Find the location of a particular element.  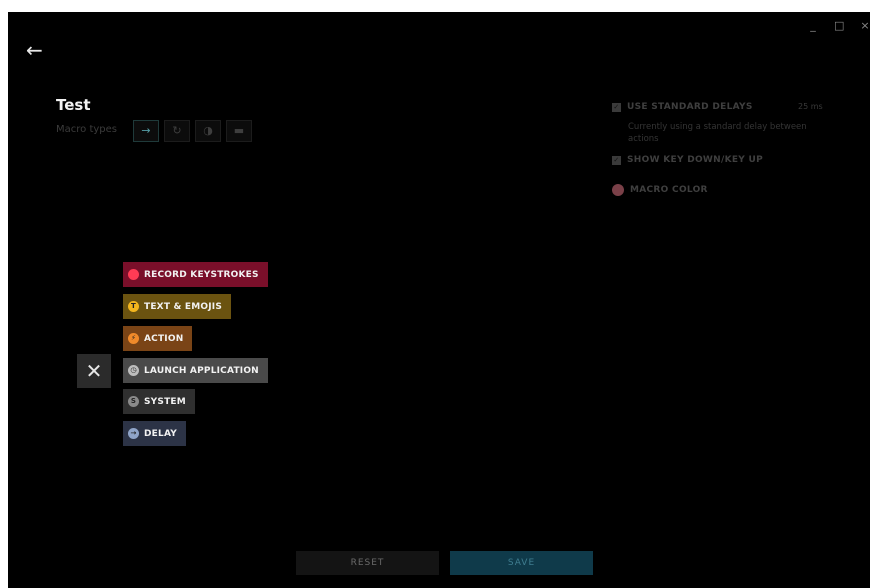

close-icon: ✕ is located at coordinates (94, 371).